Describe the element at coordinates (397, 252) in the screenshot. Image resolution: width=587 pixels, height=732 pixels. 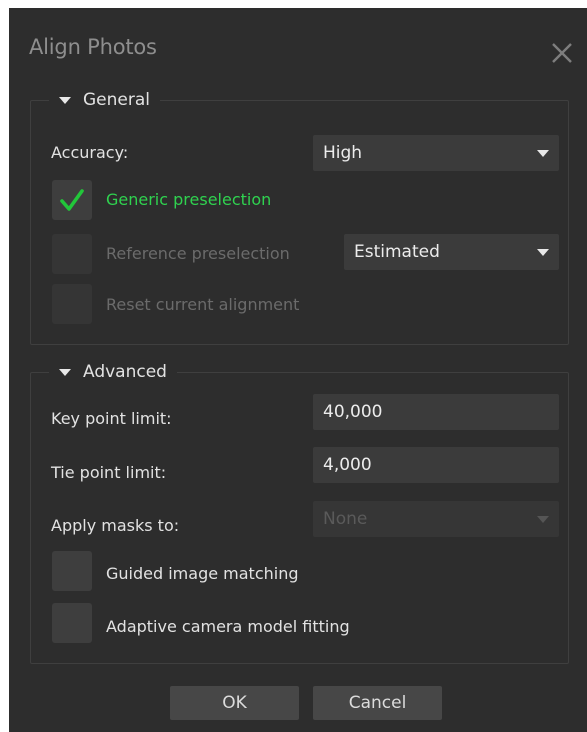
I see `reference-preselection-mode-value: Estimated` at that location.